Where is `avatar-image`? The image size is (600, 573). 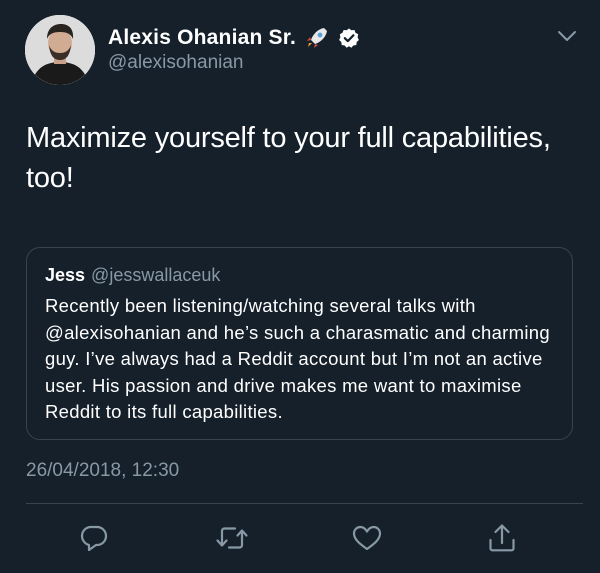 avatar-image is located at coordinates (60, 50).